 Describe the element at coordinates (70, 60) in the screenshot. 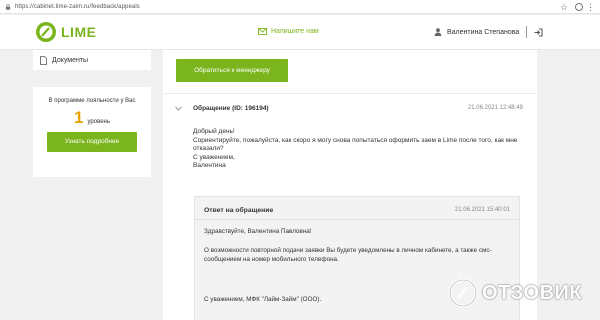

I see `sidebar-item-label: Документы` at that location.